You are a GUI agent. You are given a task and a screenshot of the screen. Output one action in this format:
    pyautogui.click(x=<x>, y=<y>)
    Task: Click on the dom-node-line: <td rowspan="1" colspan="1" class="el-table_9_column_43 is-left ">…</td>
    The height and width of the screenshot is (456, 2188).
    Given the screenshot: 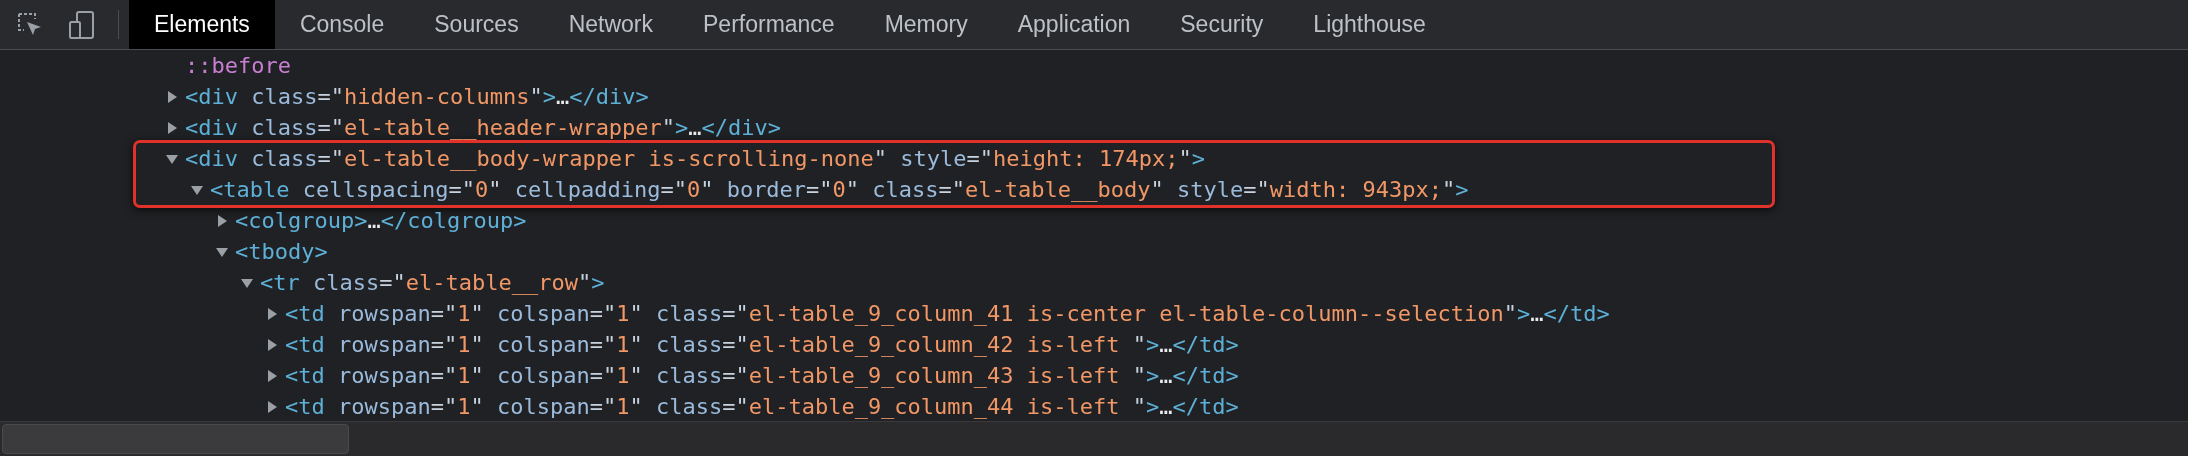 What is the action you would take?
    pyautogui.click(x=762, y=375)
    